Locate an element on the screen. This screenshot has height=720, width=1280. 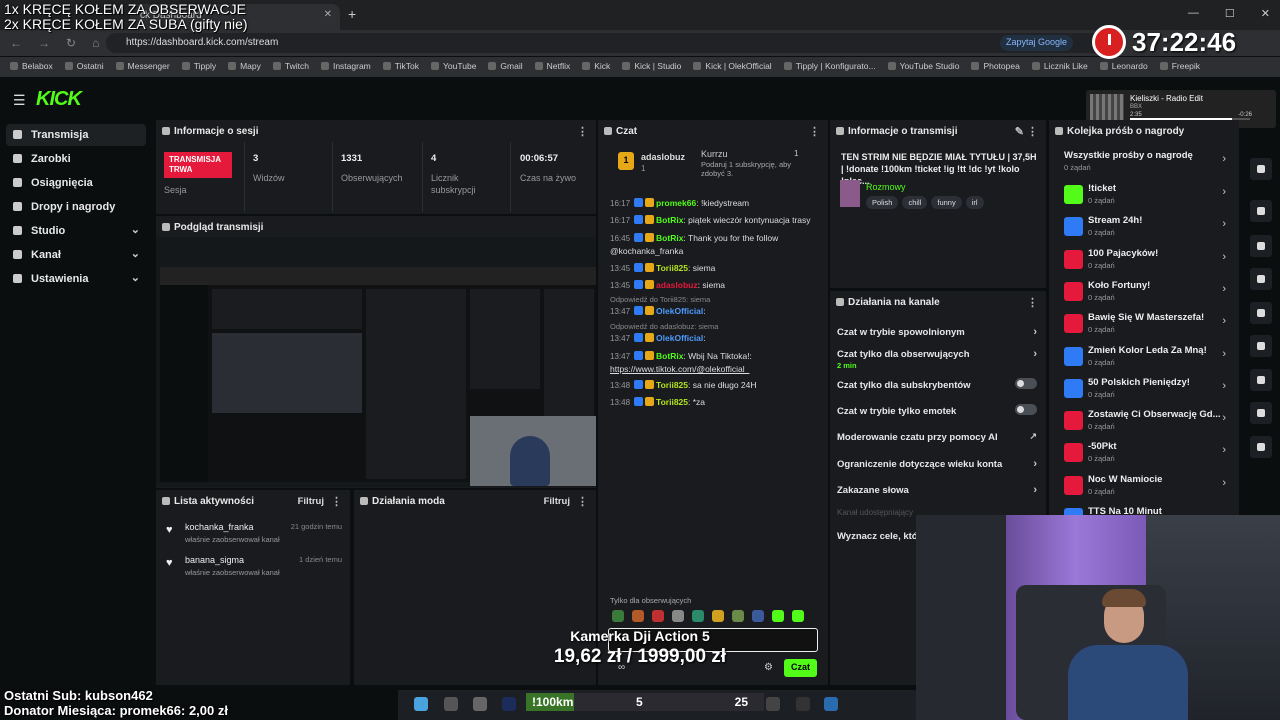
kick-logo: KICK is located at coordinates (59, 99).